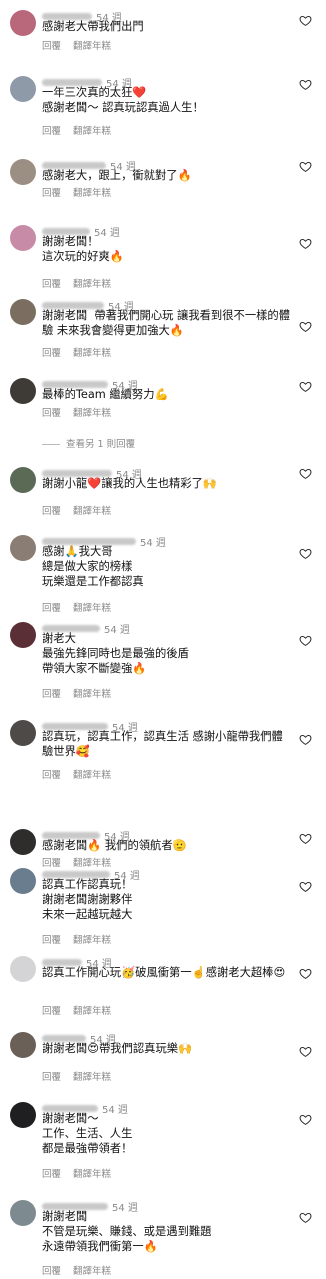 Image resolution: width=326 pixels, height=1279 pixels. Describe the element at coordinates (105, 394) in the screenshot. I see `comment-text: 最棒的Team 繼續努力💪` at that location.